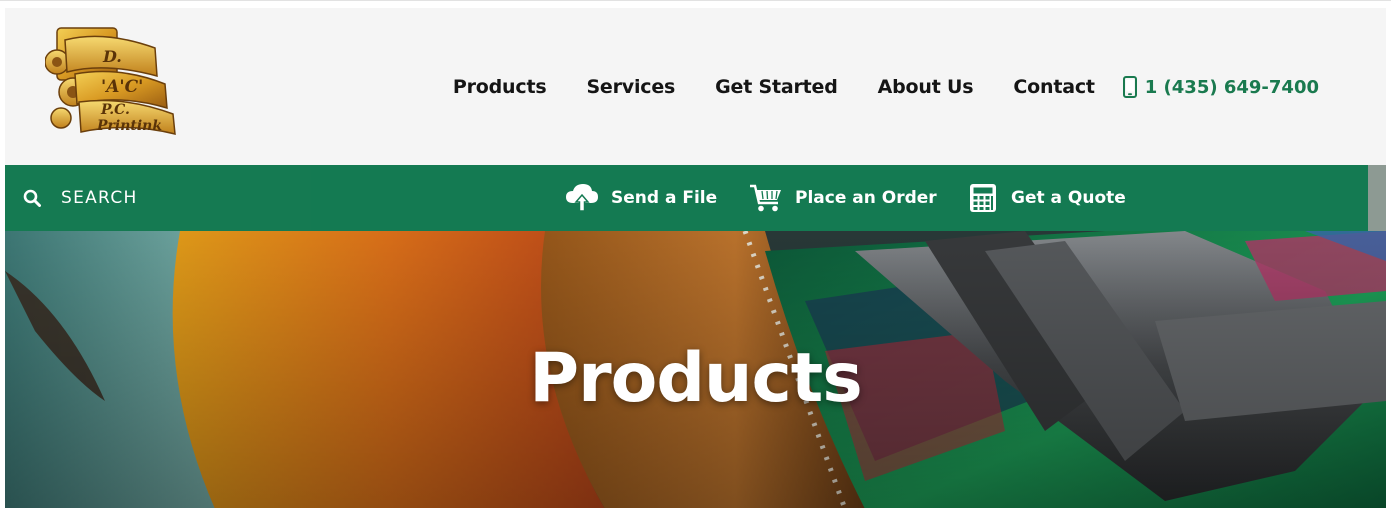 This screenshot has height=508, width=1391. What do you see at coordinates (1231, 87) in the screenshot?
I see `phone-number: 1 (435) 649-7400` at bounding box center [1231, 87].